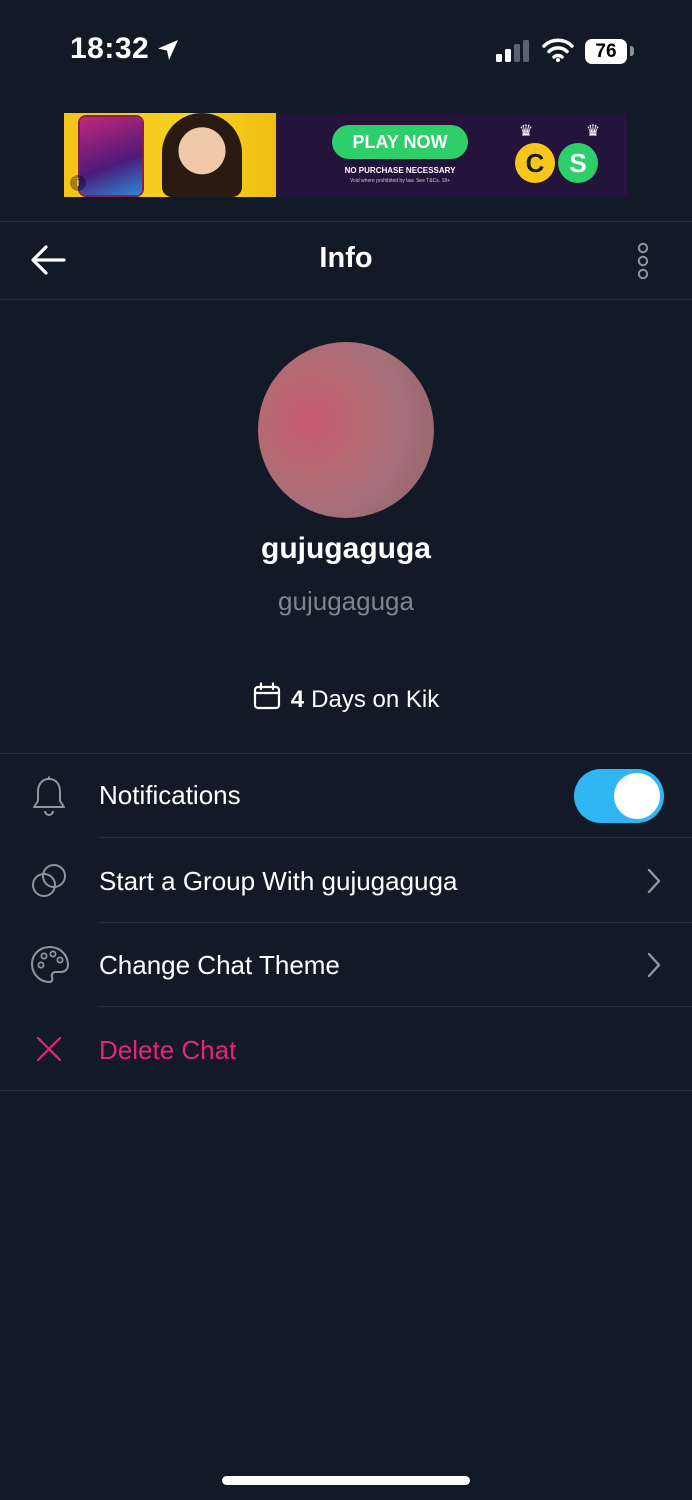 This screenshot has height=1500, width=692. Describe the element at coordinates (111, 156) in the screenshot. I see `ad-game-thumbnail` at that location.